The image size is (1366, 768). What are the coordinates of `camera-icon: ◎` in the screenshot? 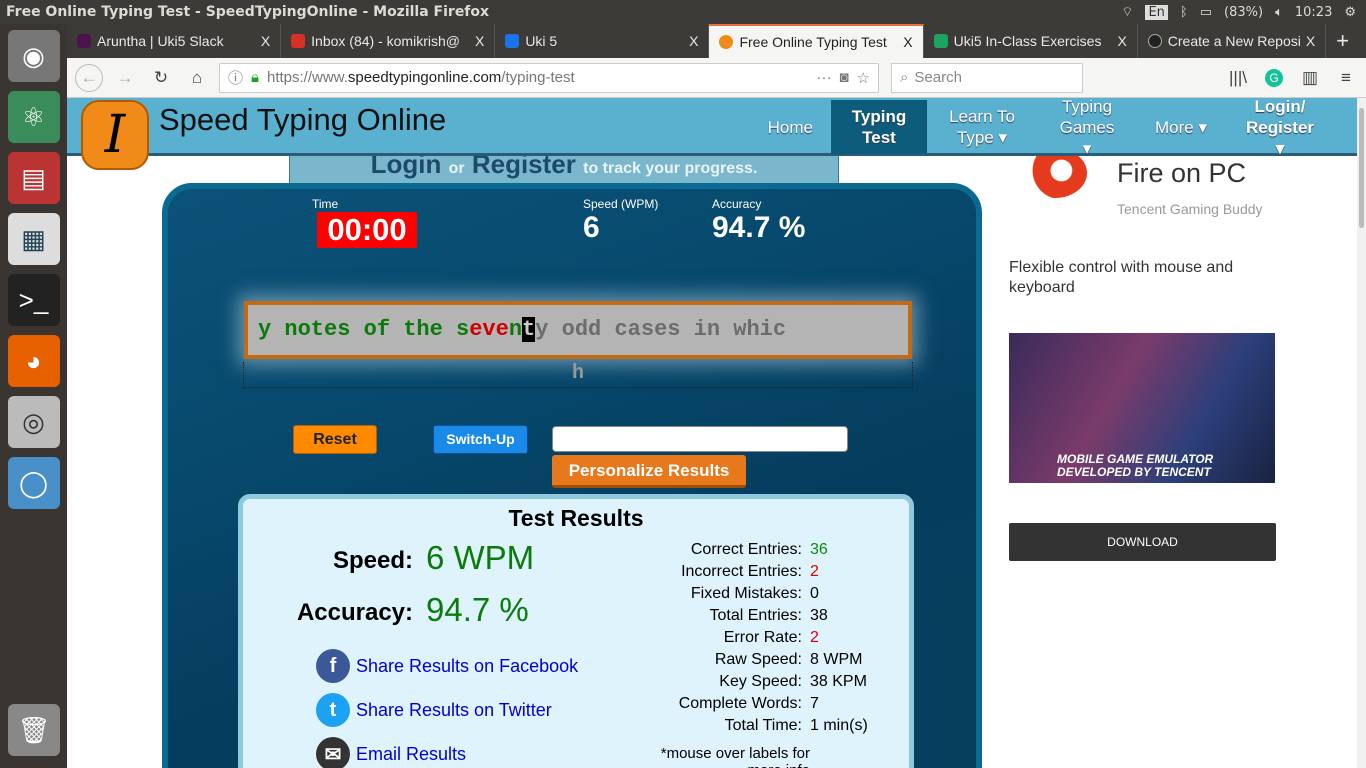 It's located at (33, 422).